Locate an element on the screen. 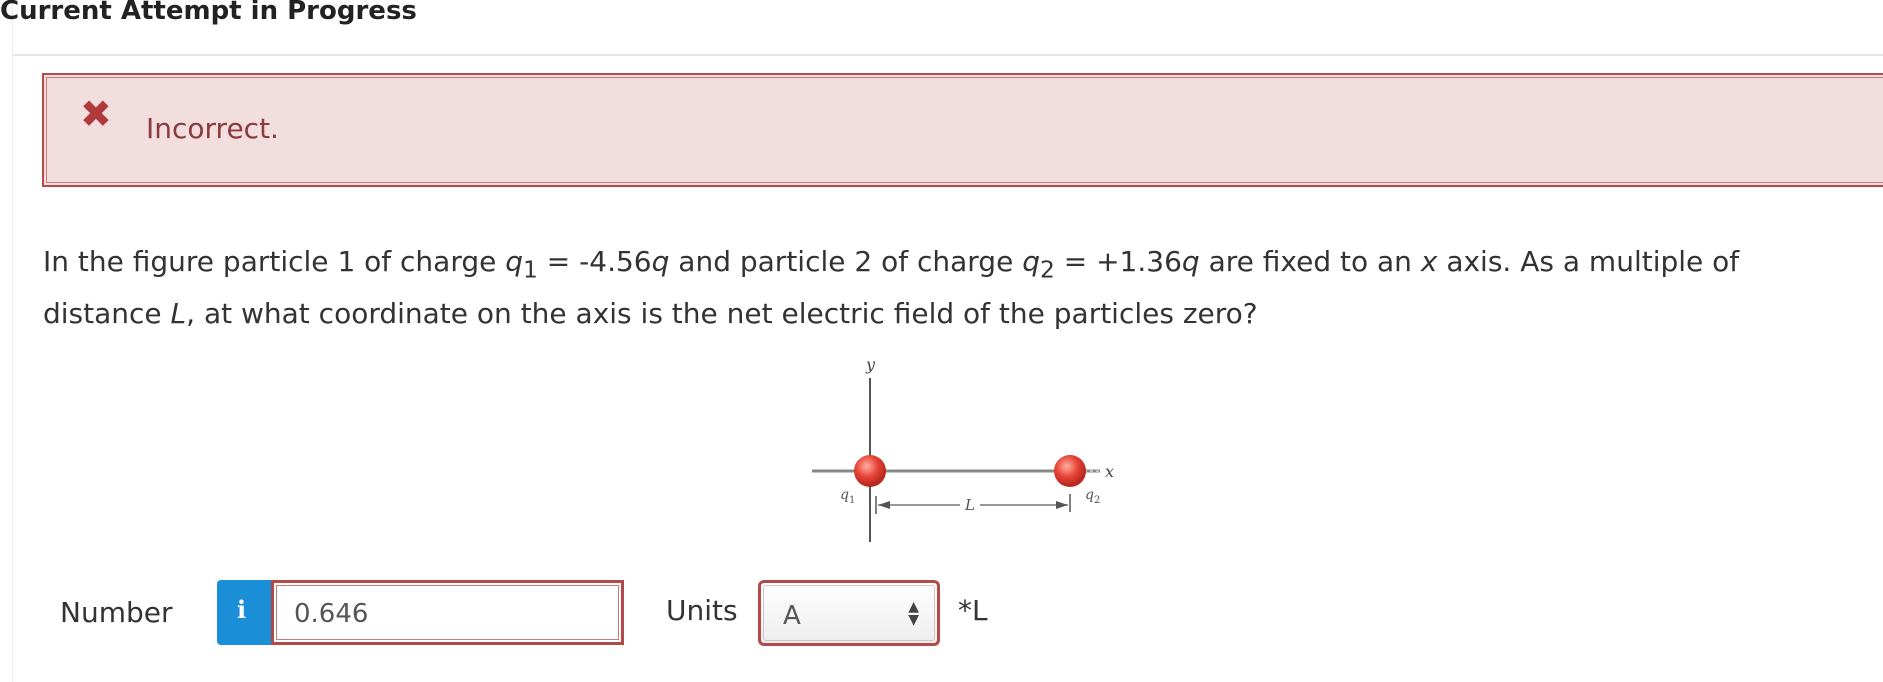 The height and width of the screenshot is (682, 1883). q1-figure-symbol: q is located at coordinates (844, 495).